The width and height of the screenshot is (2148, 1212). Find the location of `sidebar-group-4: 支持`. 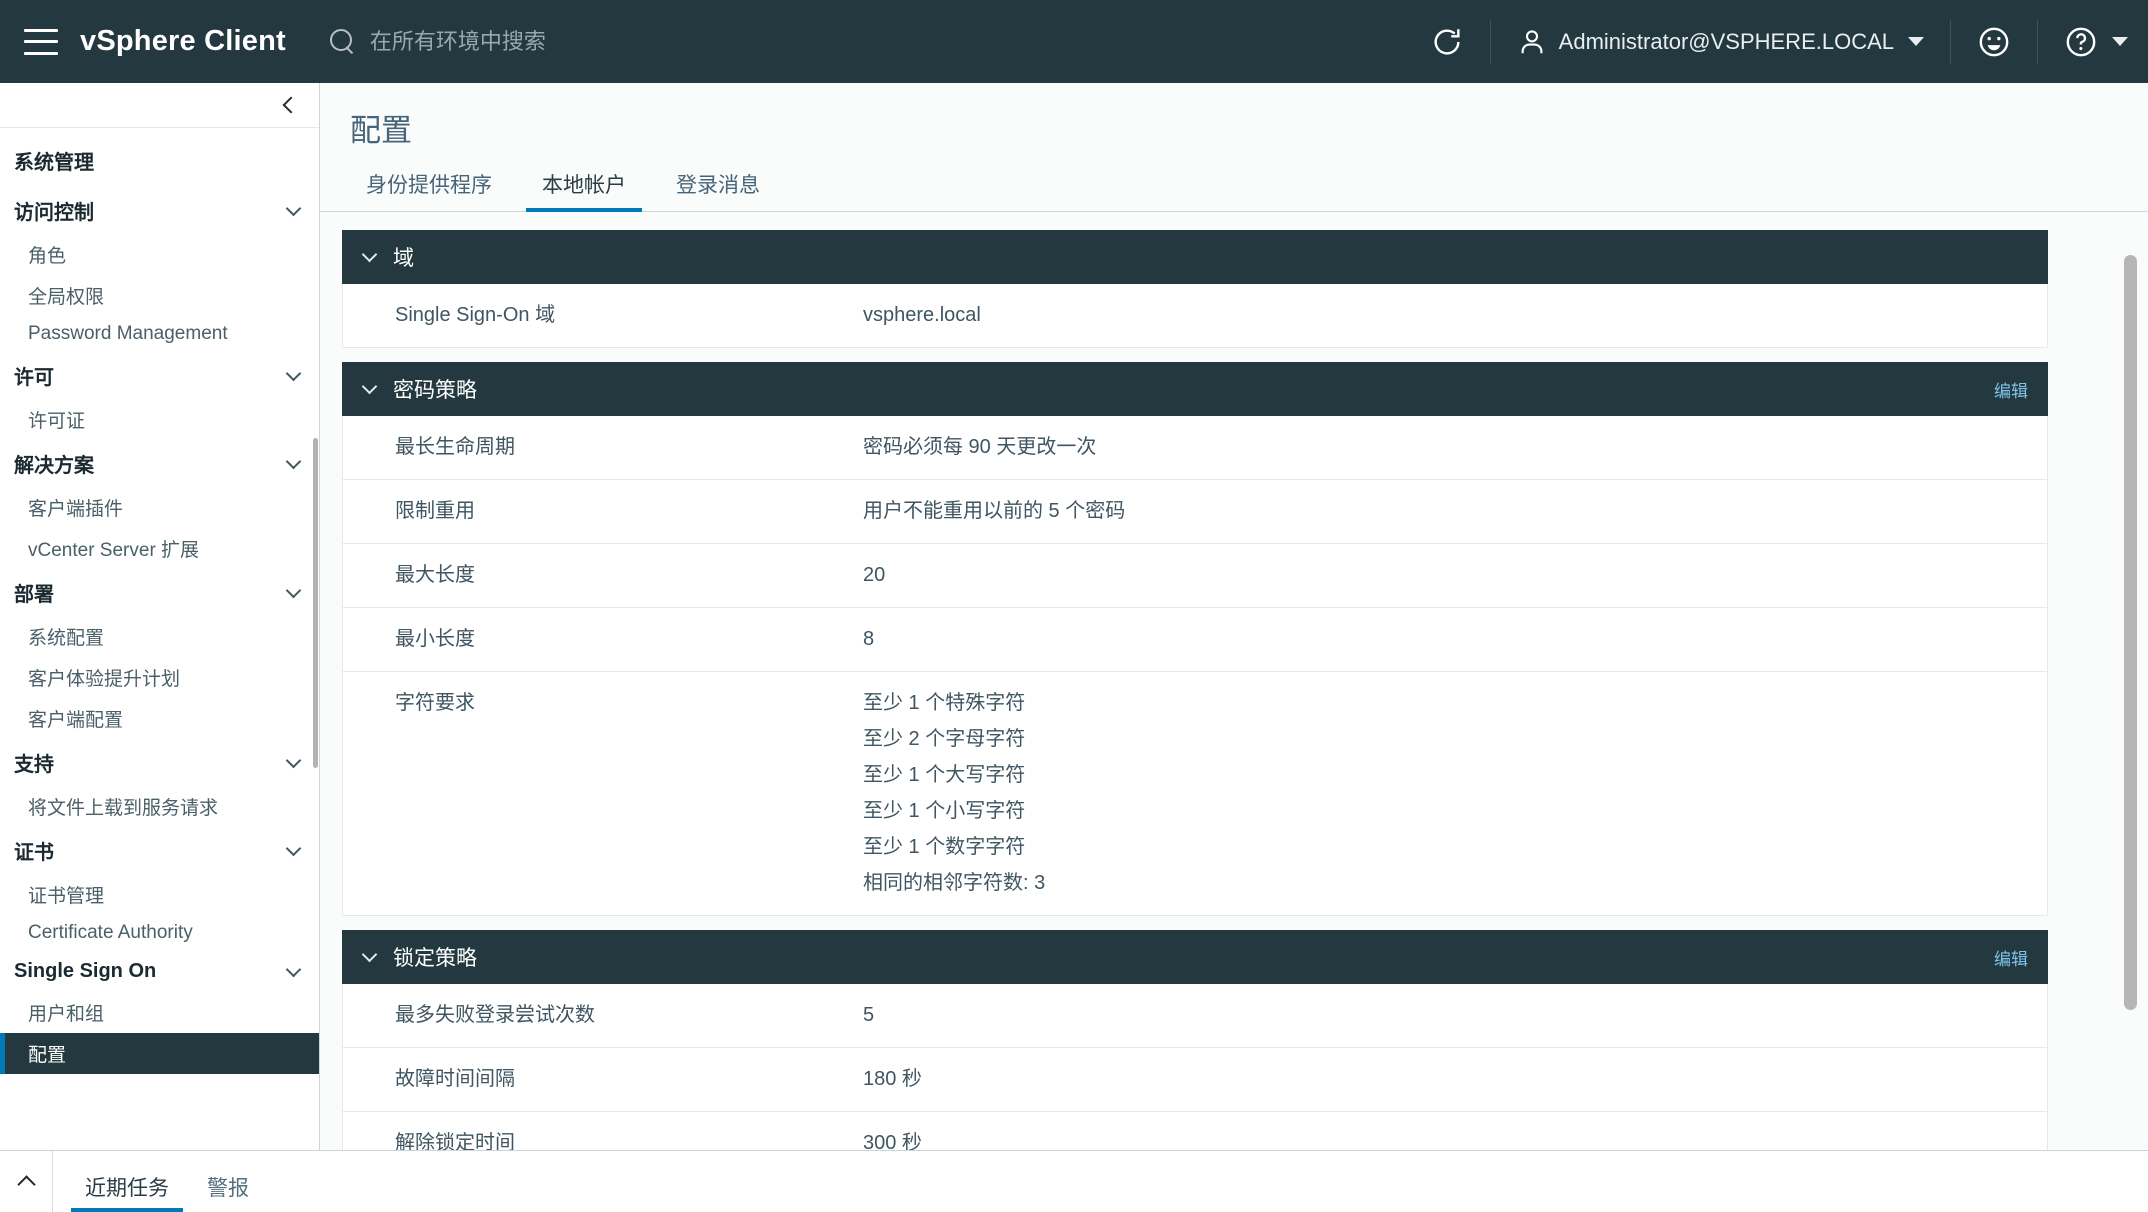

sidebar-group-4: 支持 is located at coordinates (159, 762).